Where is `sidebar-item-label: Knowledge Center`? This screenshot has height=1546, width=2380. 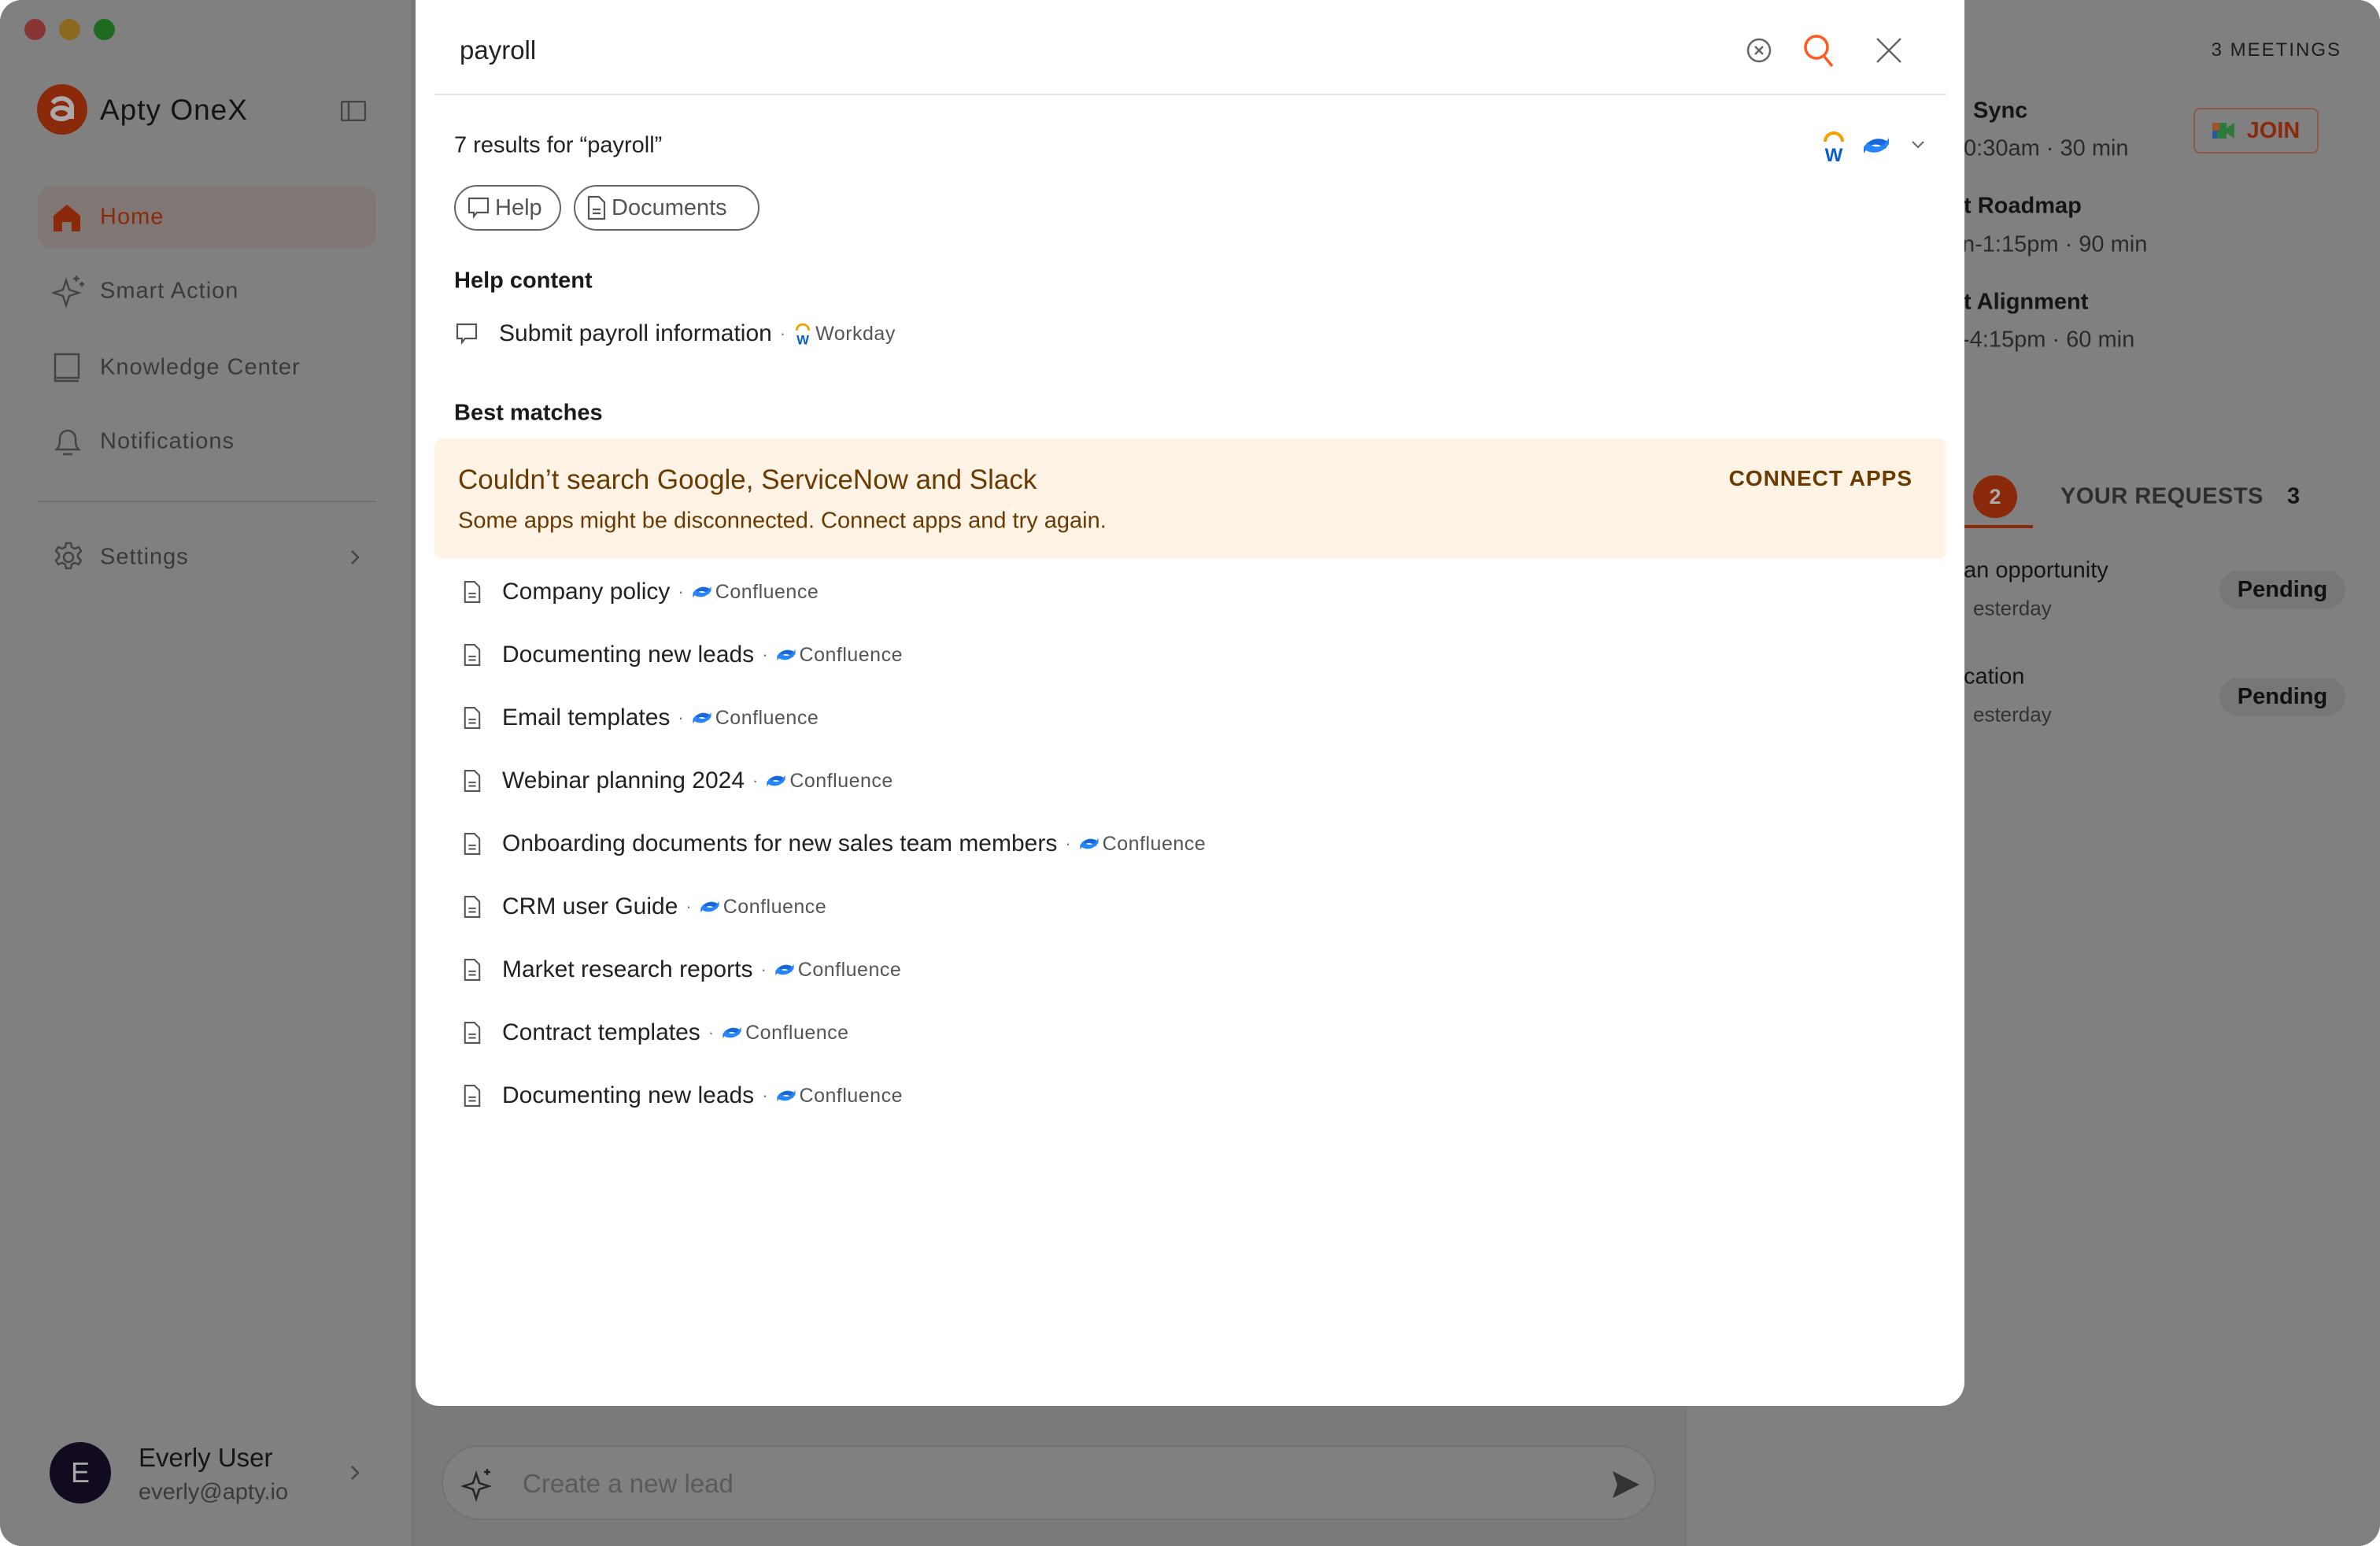
sidebar-item-label: Knowledge Center is located at coordinates (200, 367).